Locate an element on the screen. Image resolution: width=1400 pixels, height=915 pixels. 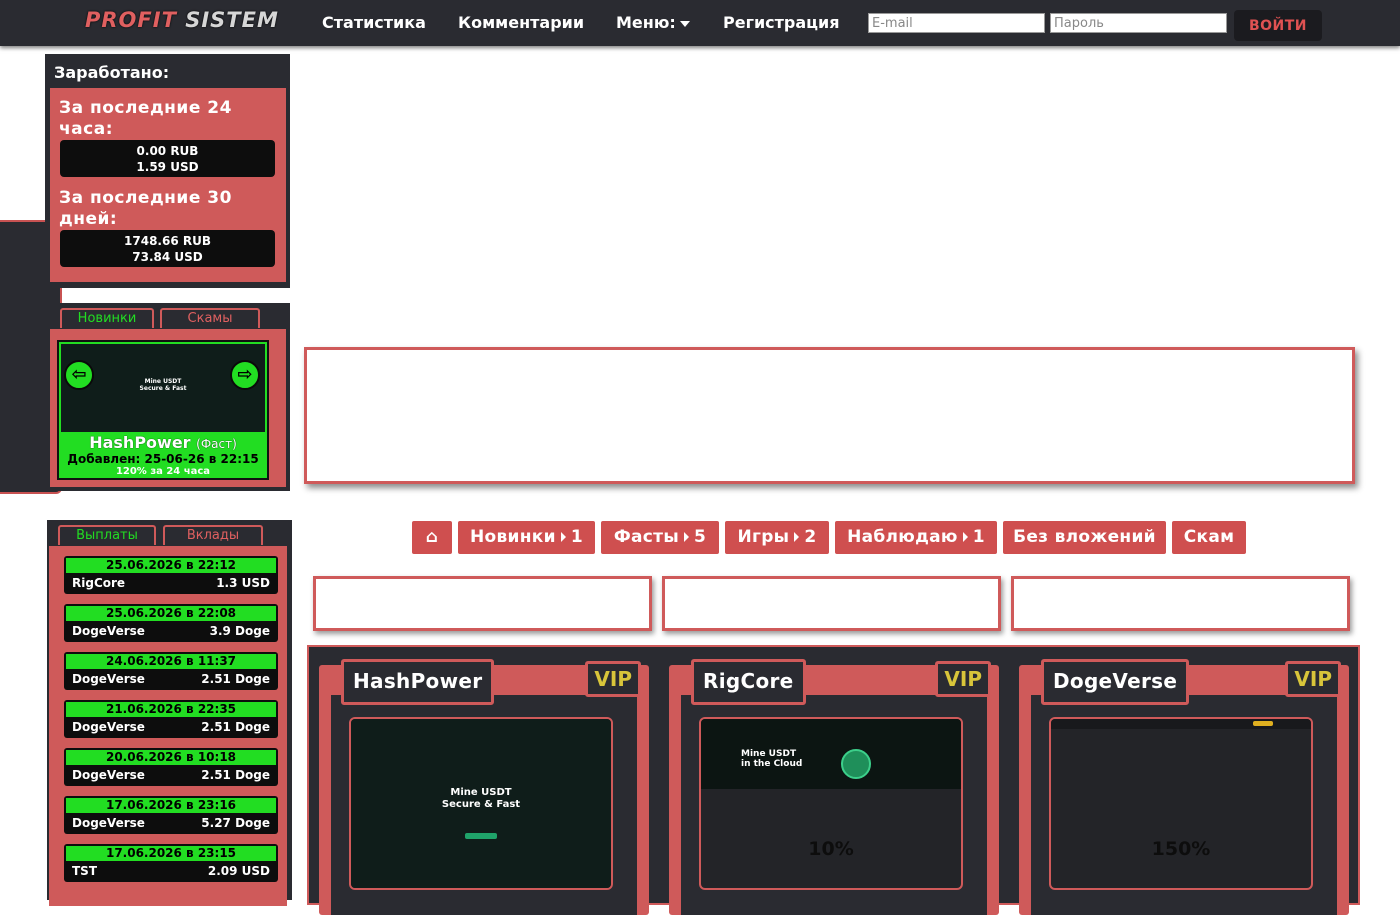
period-30d-amount: 1748.66 RUB 73.84 USD is located at coordinates (167, 248).